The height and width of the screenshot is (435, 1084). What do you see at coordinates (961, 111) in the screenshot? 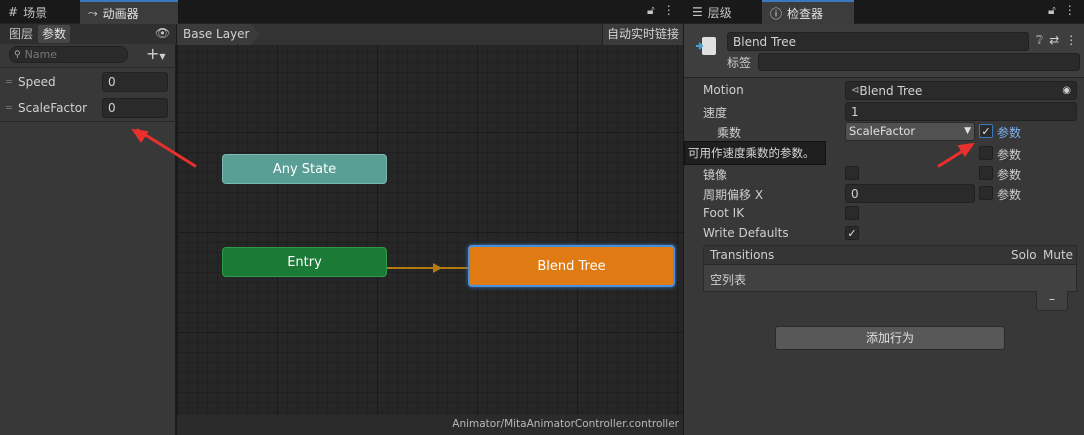
I see `speed-input: 1` at bounding box center [961, 111].